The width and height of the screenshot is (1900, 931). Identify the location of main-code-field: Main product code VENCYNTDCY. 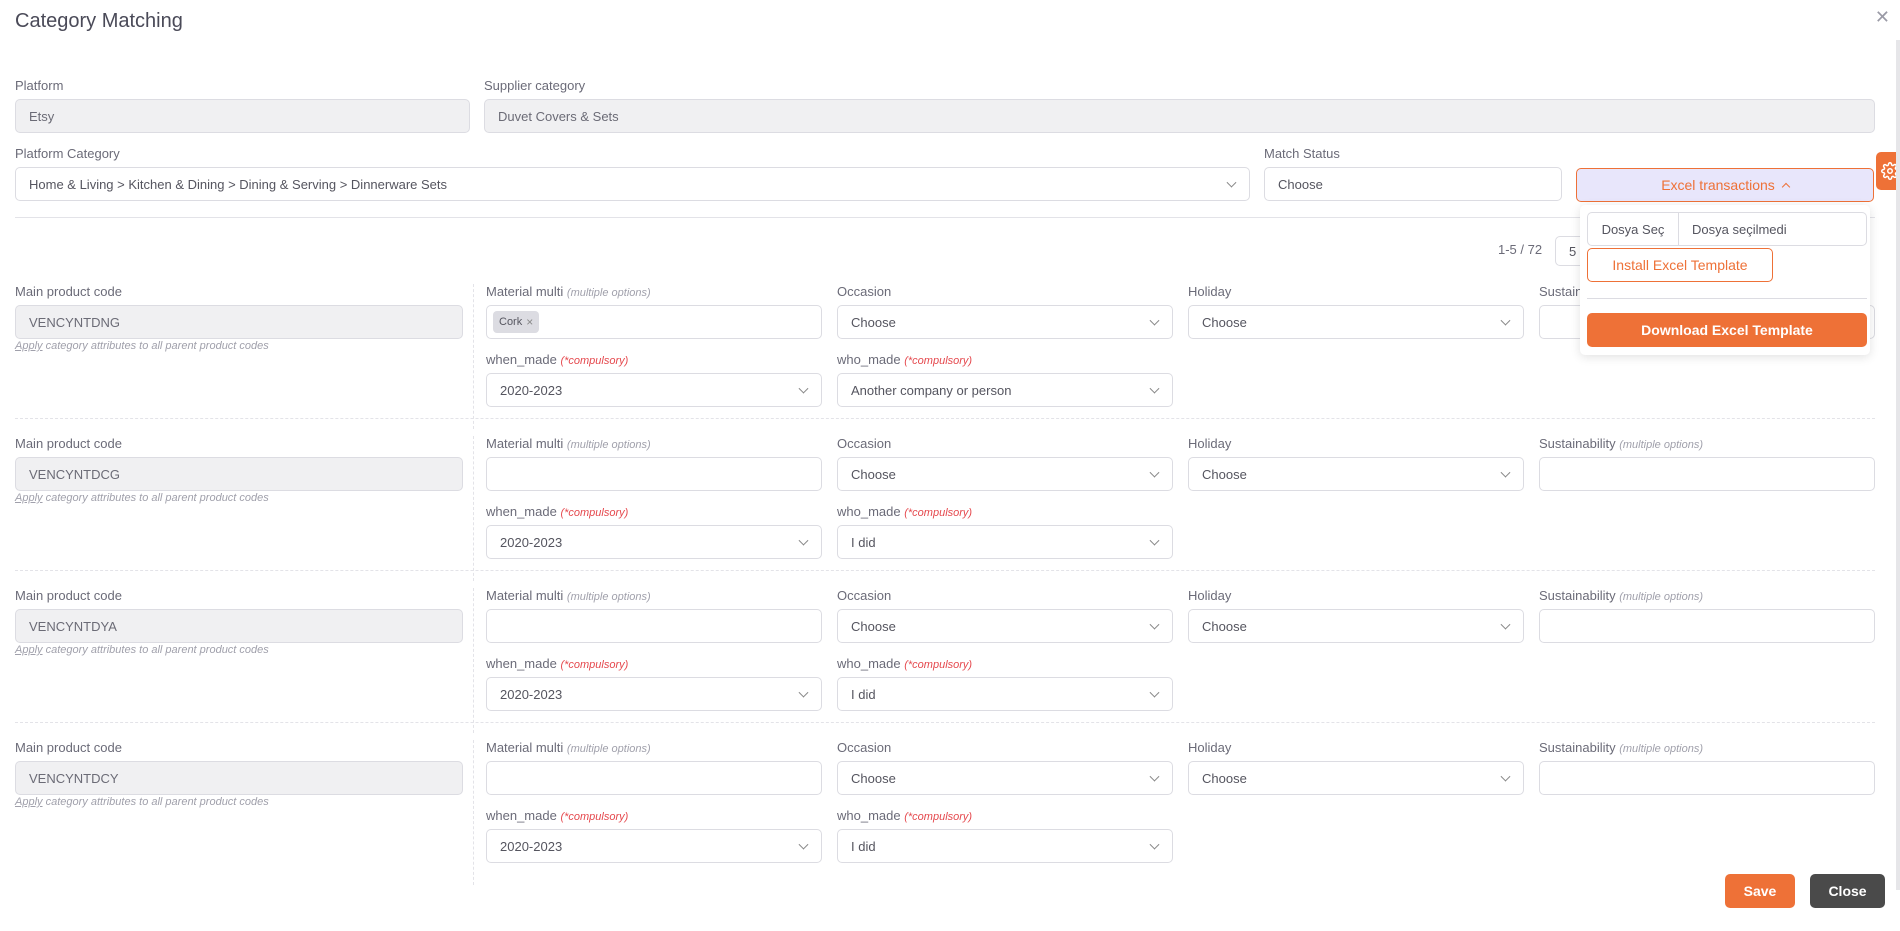
(239, 767).